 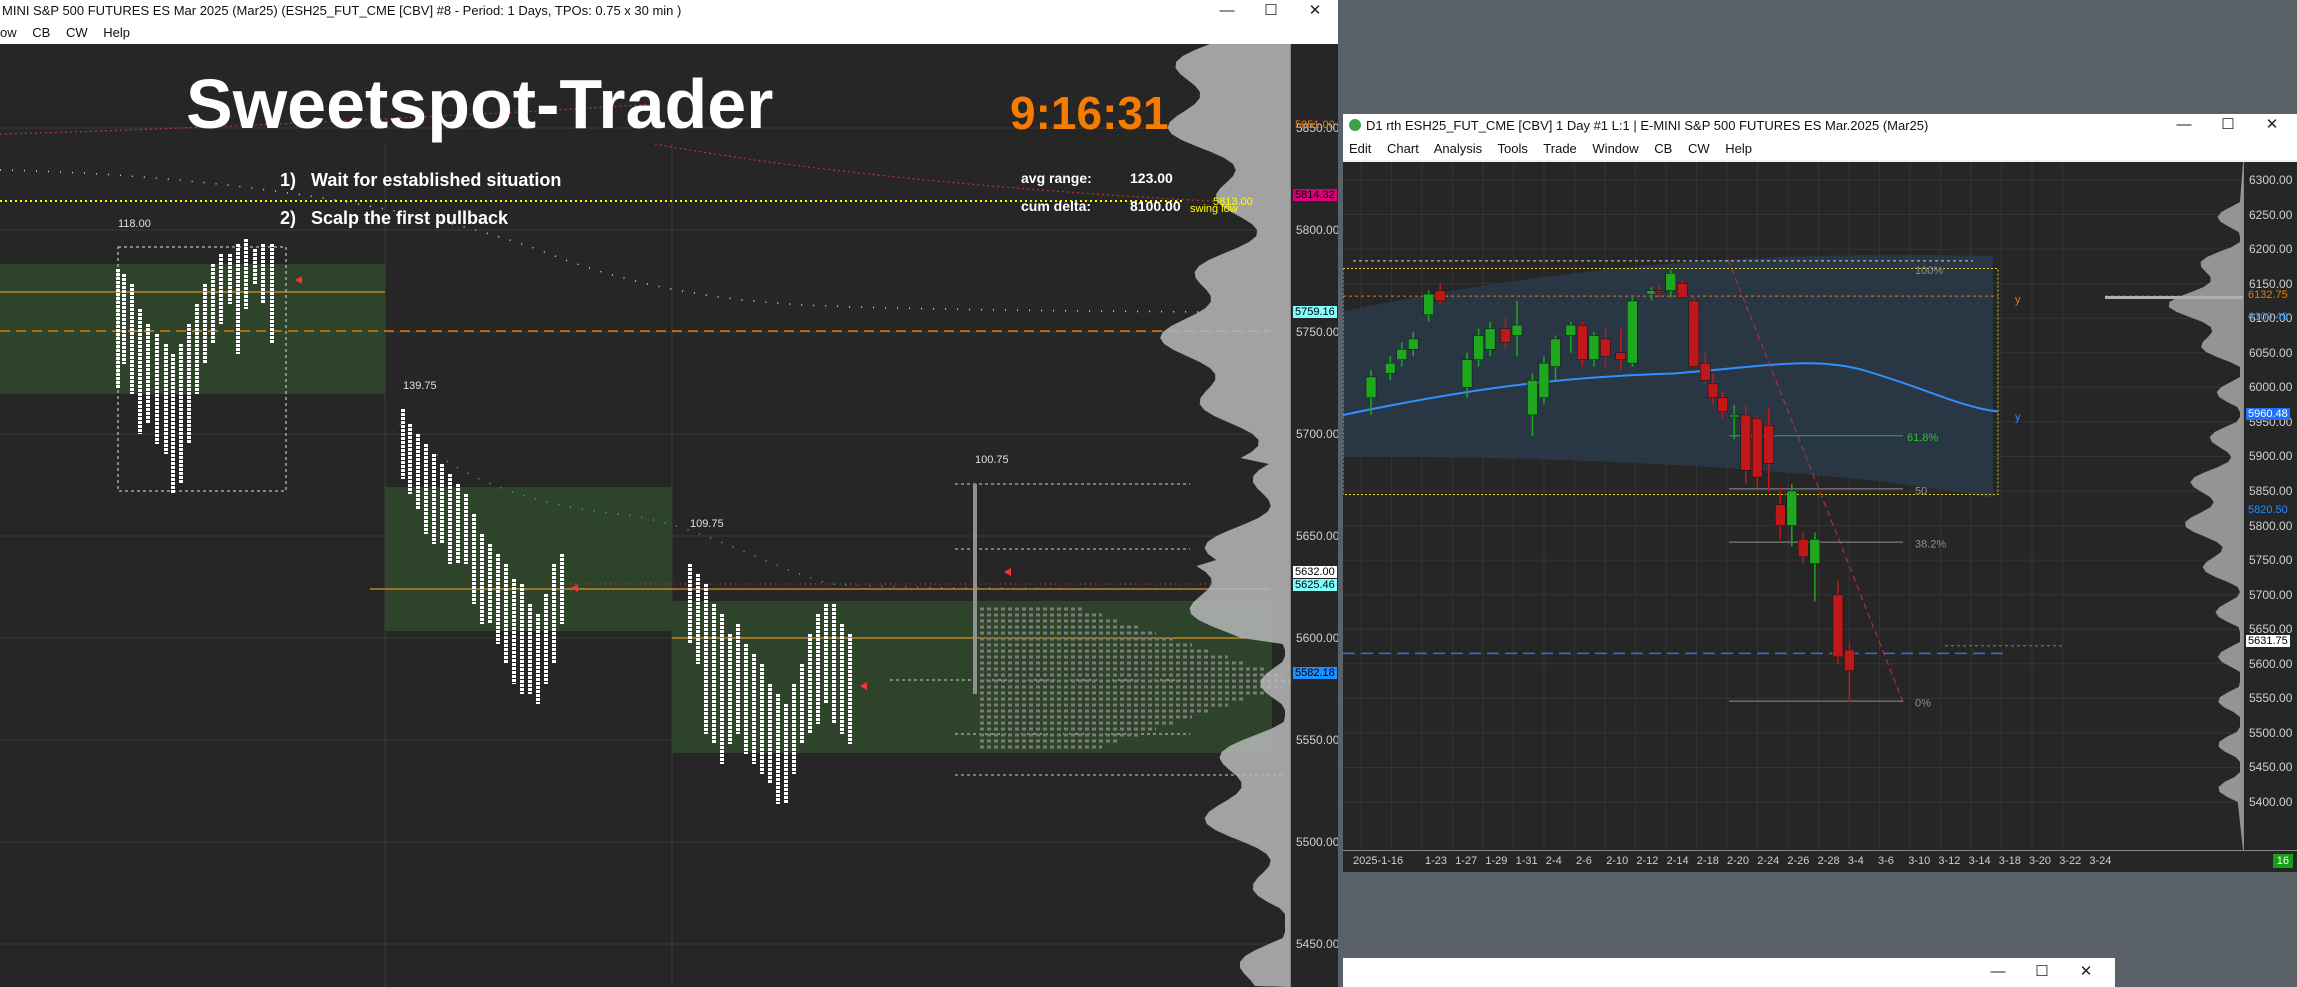 What do you see at coordinates (1315, 124) in the screenshot?
I see `price-tag: 5851.00` at bounding box center [1315, 124].